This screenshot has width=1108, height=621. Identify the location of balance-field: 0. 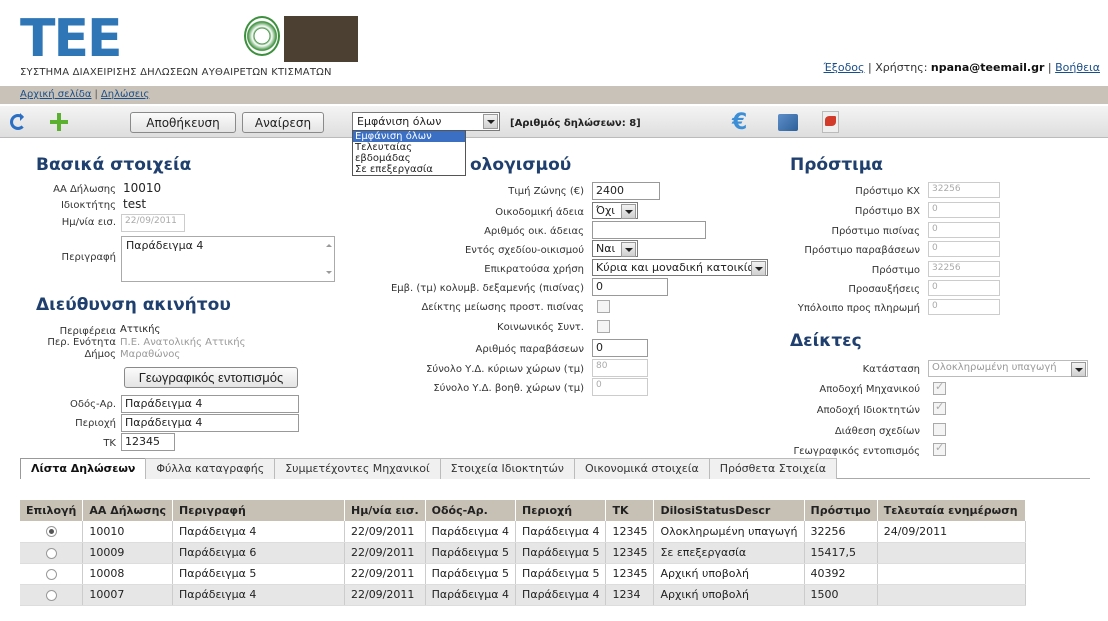
(964, 307).